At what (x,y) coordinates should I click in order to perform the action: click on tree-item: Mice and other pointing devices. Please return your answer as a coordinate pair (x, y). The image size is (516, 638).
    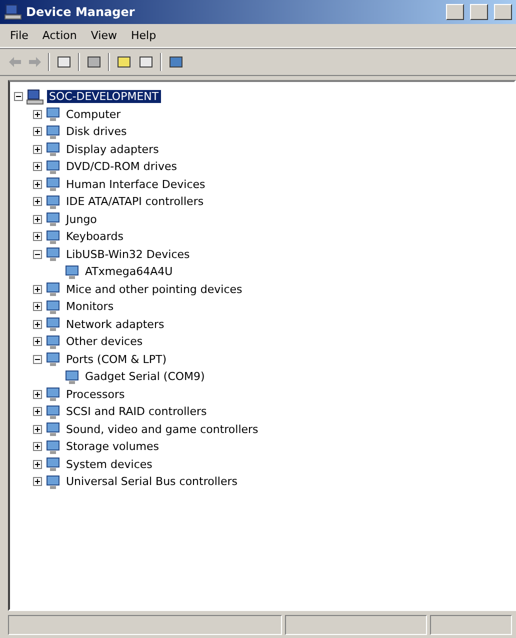
    Looking at the image, I should click on (154, 289).